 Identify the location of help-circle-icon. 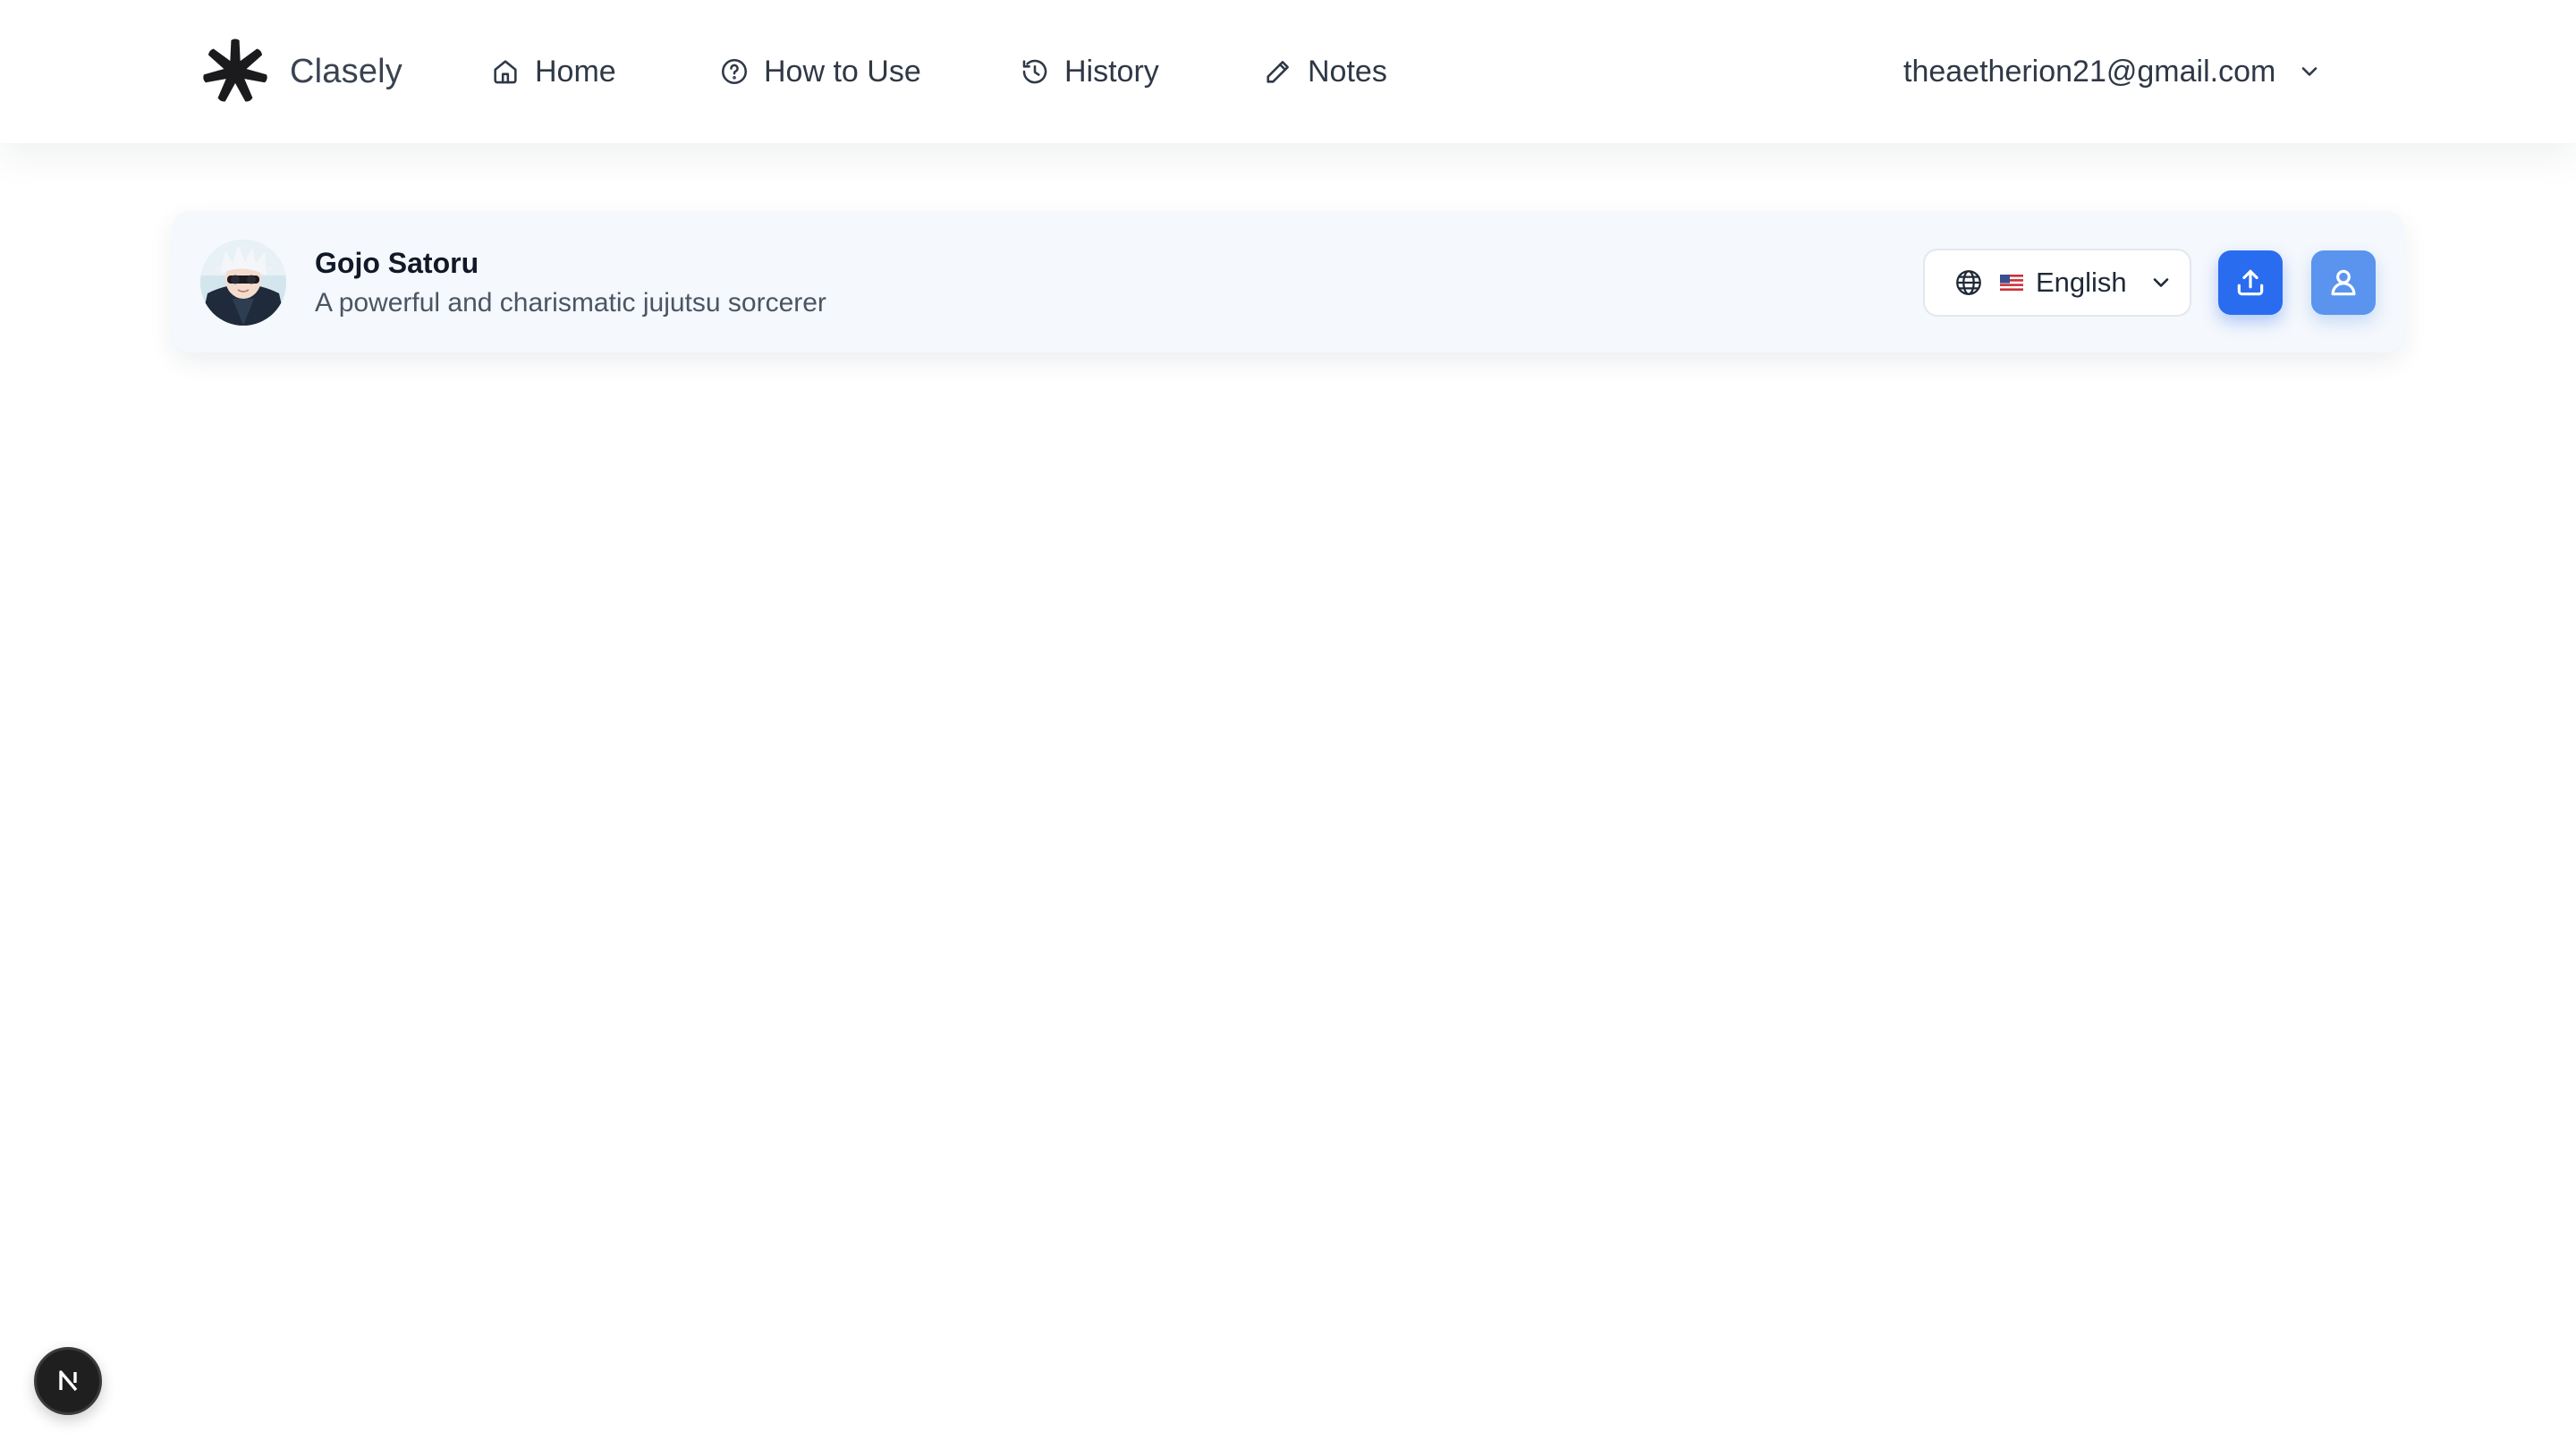
(734, 71).